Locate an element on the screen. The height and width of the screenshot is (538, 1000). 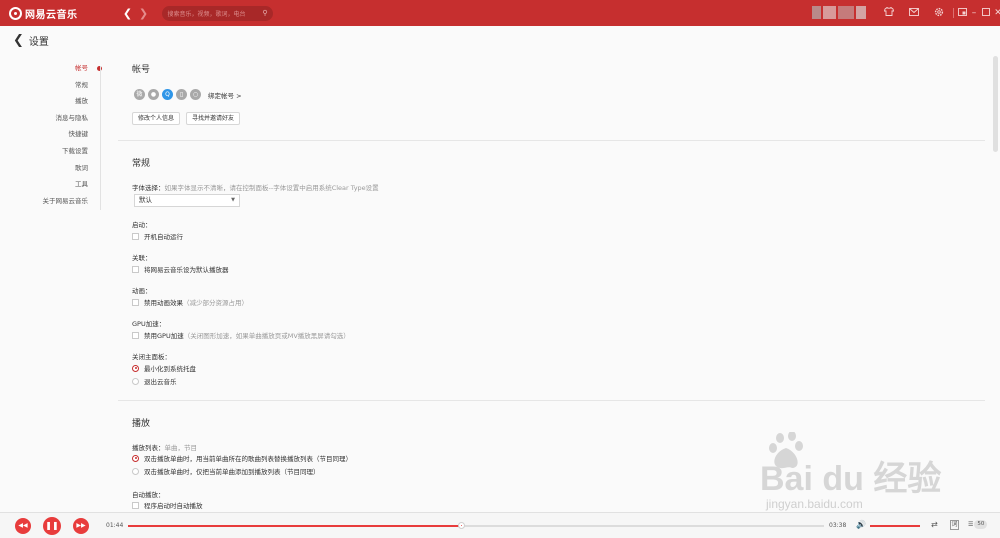
sidebar-item-tools: 工具 is located at coordinates (54, 184).